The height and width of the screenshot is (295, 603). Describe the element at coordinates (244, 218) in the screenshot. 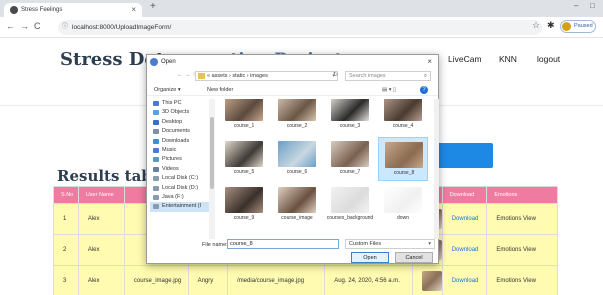

I see `file-name: course_9` at that location.